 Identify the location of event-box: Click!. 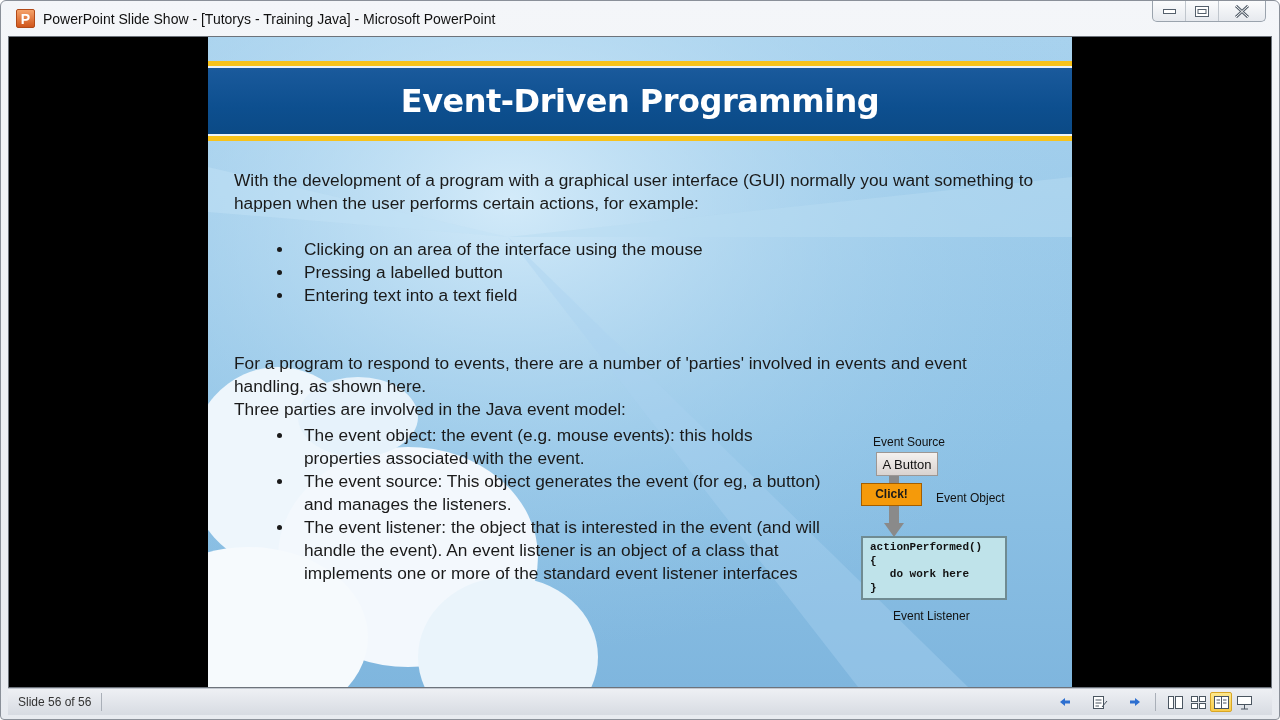
(891, 494).